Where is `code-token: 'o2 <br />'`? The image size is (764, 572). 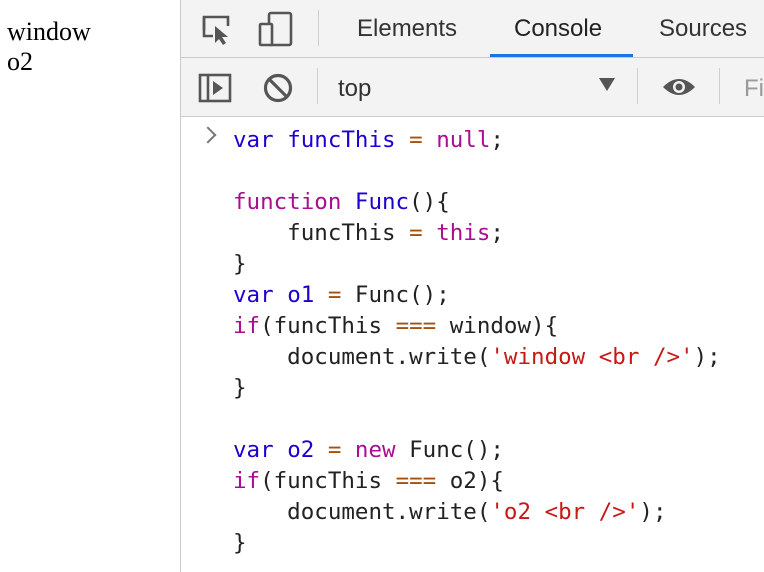 code-token: 'o2 <br />' is located at coordinates (565, 512).